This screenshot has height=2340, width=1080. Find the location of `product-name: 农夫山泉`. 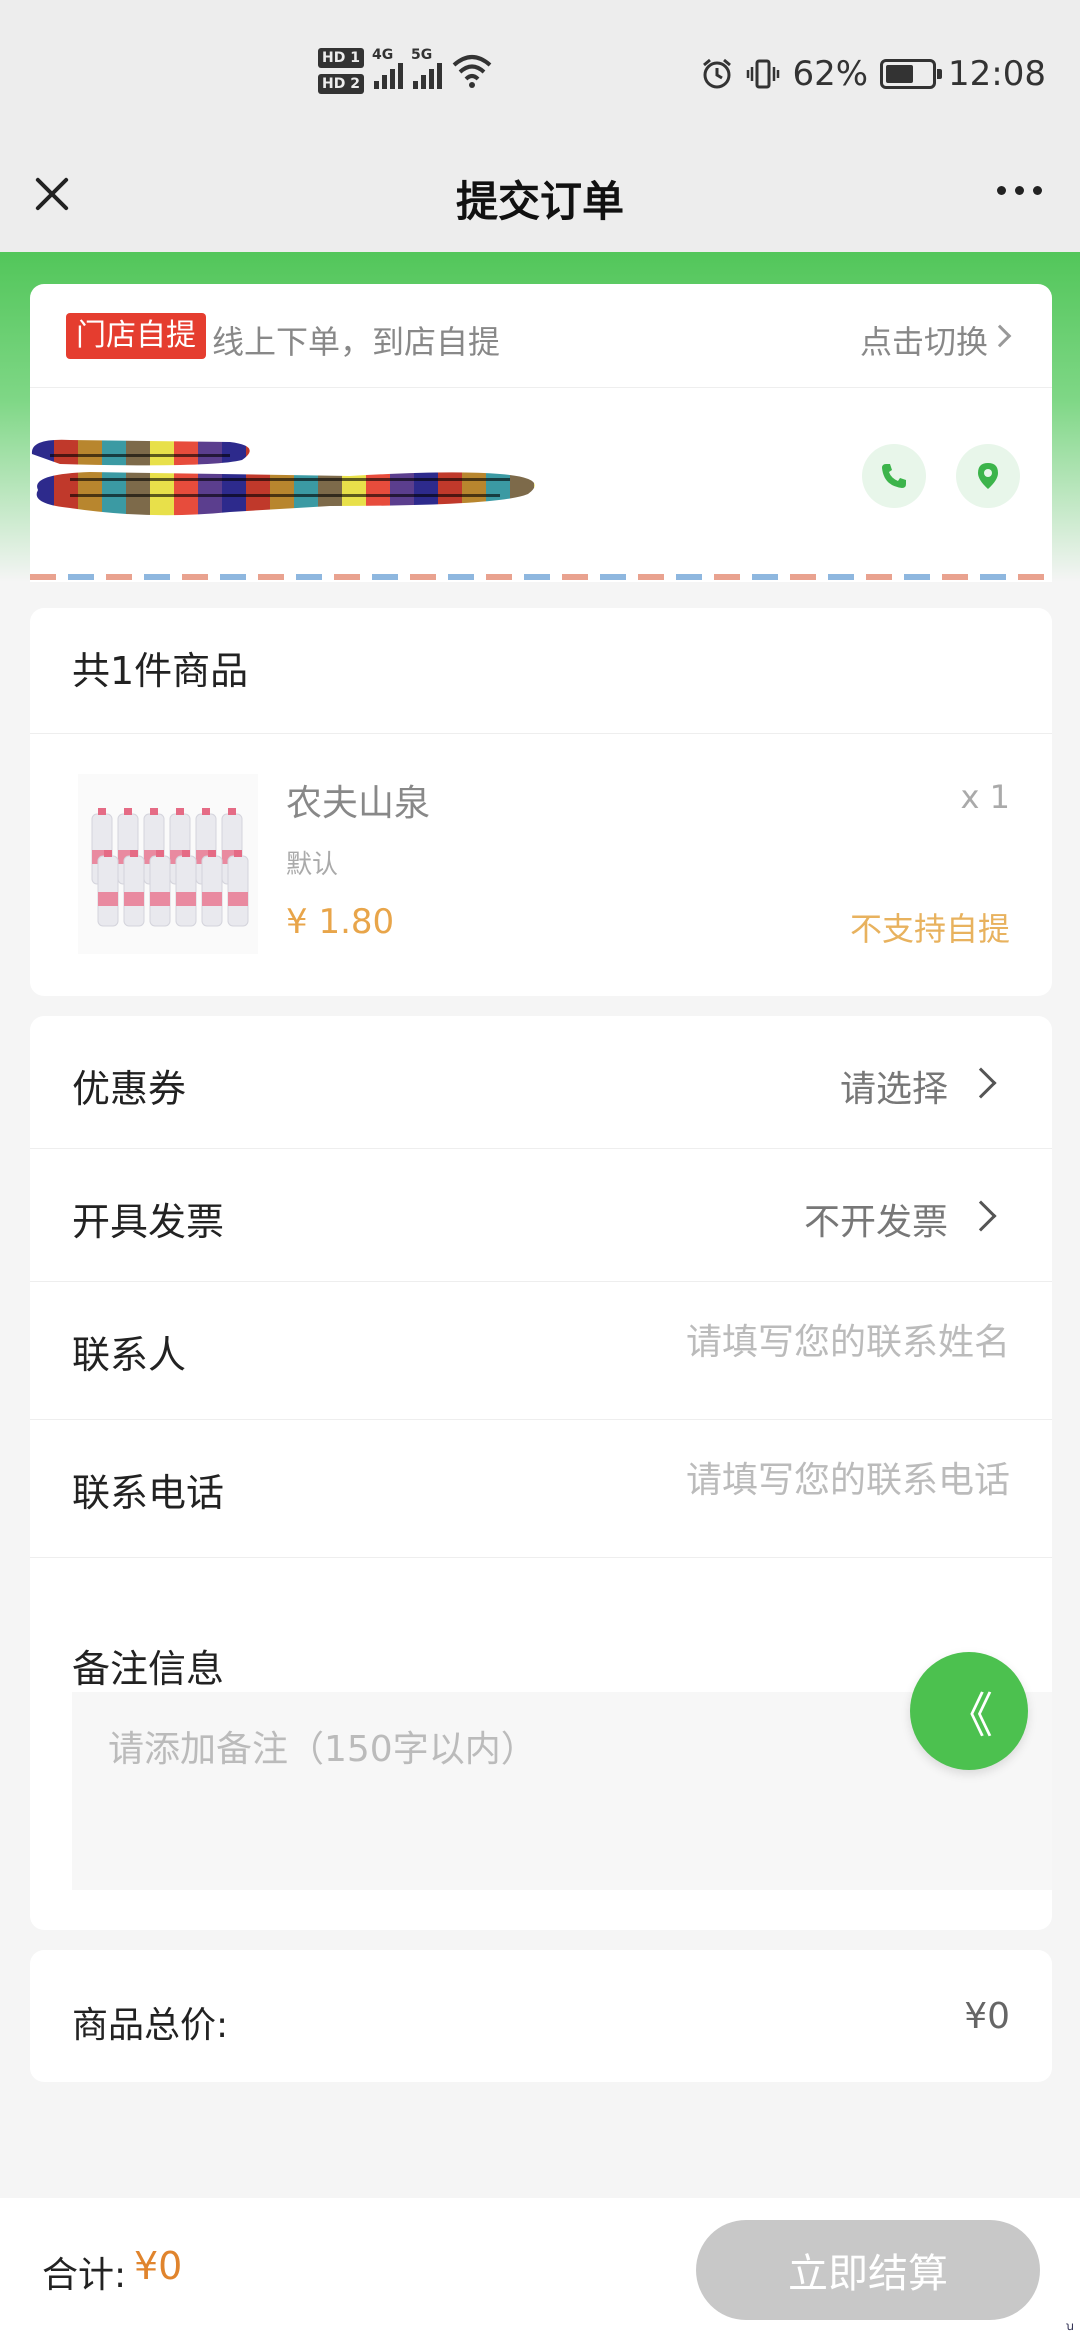

product-name: 农夫山泉 is located at coordinates (358, 803).